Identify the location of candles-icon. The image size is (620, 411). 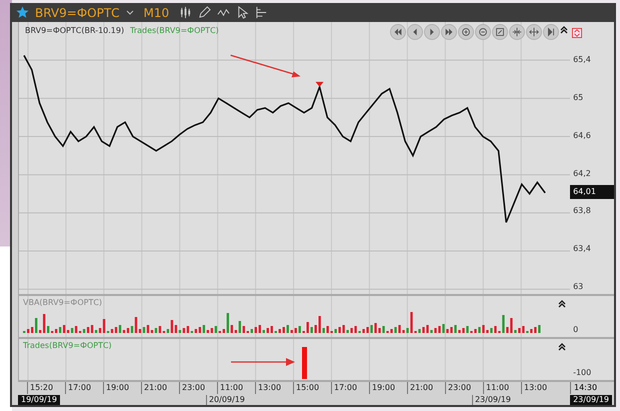
(185, 12).